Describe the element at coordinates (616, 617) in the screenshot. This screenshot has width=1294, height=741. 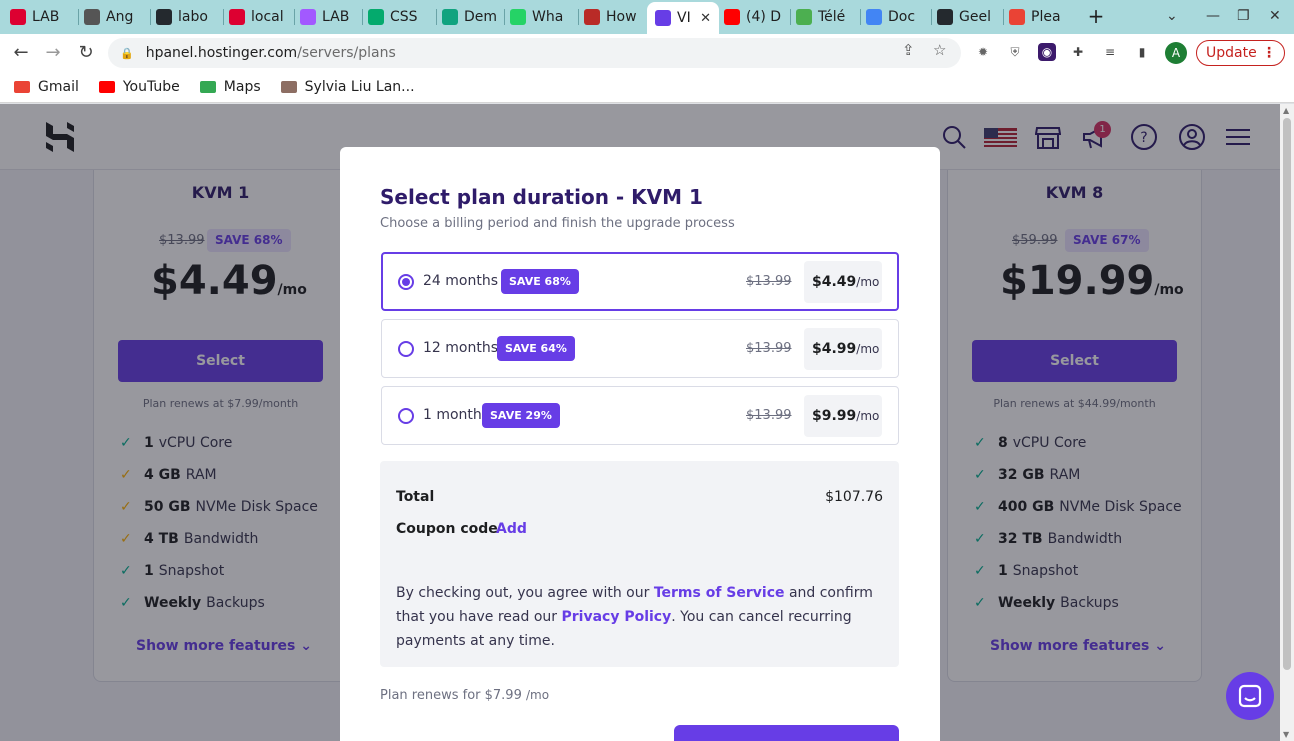
I see `privacy-policy-link: Privacy Policy` at that location.